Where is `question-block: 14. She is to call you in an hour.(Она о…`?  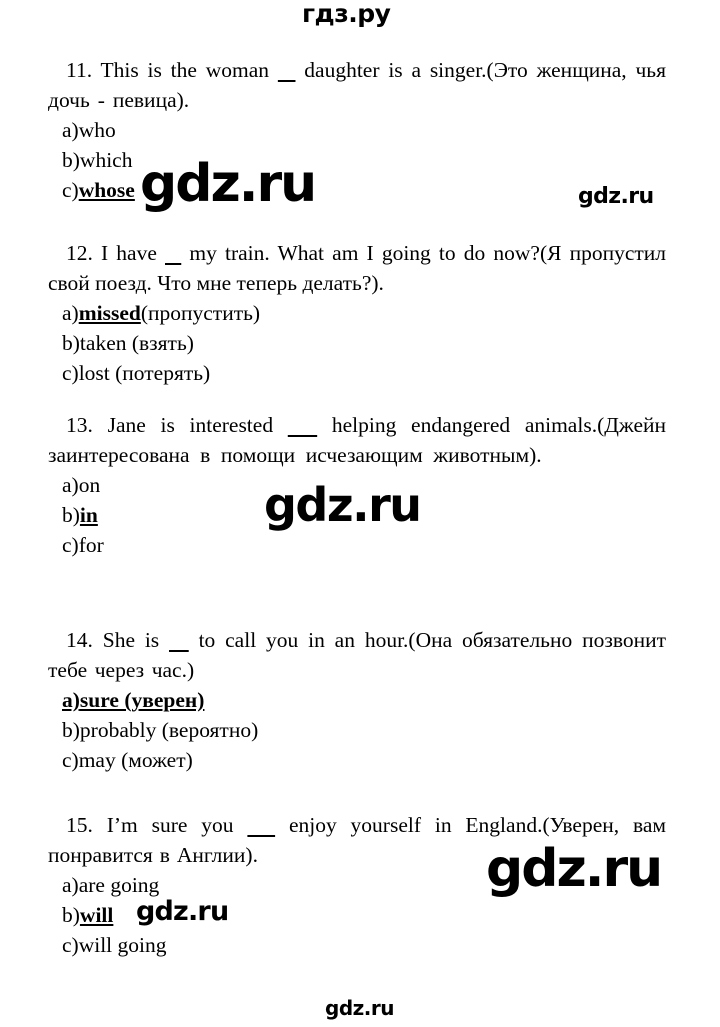 question-block: 14. She is to call you in an hour.(Она о… is located at coordinates (357, 700).